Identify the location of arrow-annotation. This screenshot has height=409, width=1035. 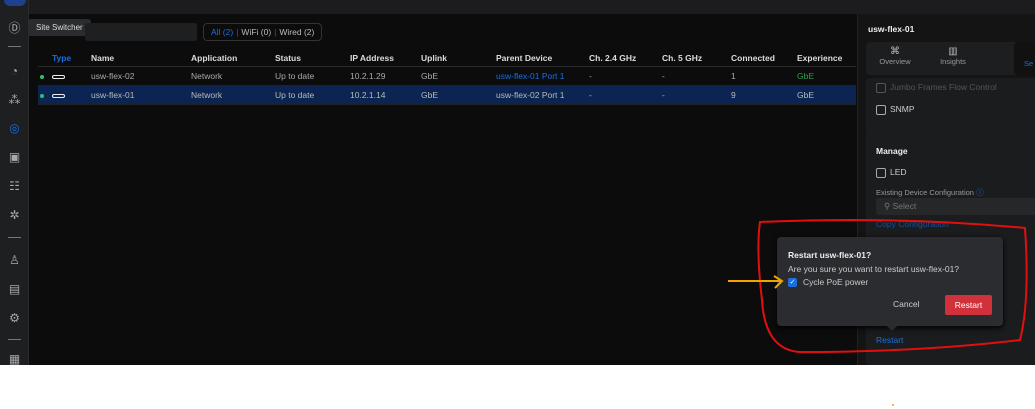
(756, 282).